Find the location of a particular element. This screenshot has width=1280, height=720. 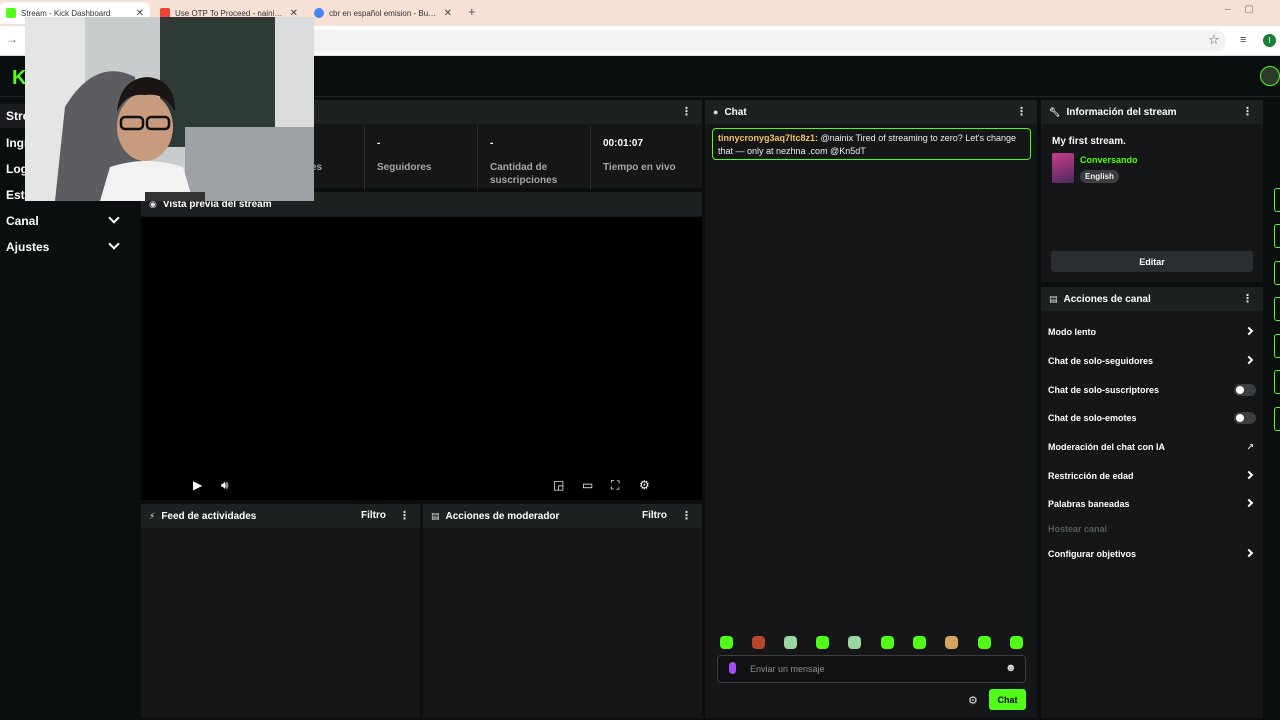

kick-icon is located at coordinates (11, 13).